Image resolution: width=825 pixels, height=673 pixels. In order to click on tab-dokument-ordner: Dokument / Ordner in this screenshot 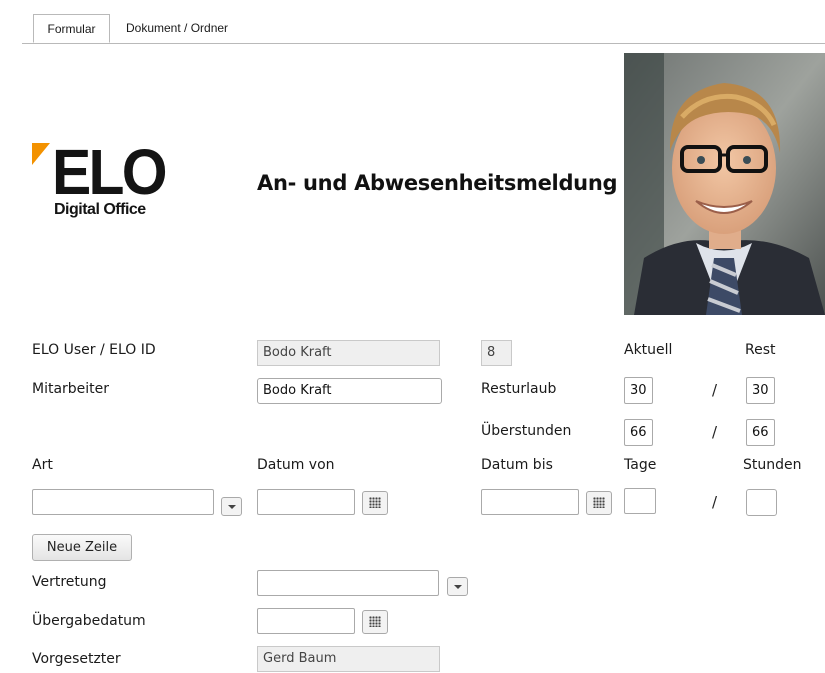, I will do `click(188, 28)`.